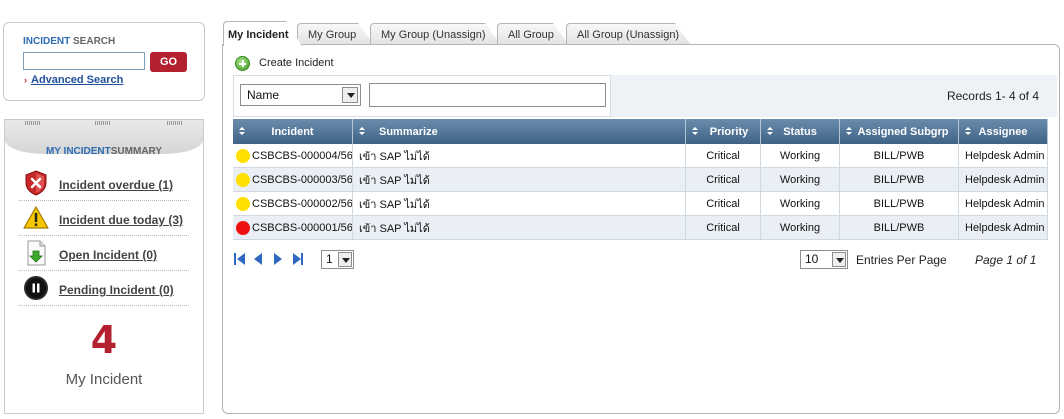 This screenshot has height=419, width=1064. I want to click on warning-icon, so click(36, 217).